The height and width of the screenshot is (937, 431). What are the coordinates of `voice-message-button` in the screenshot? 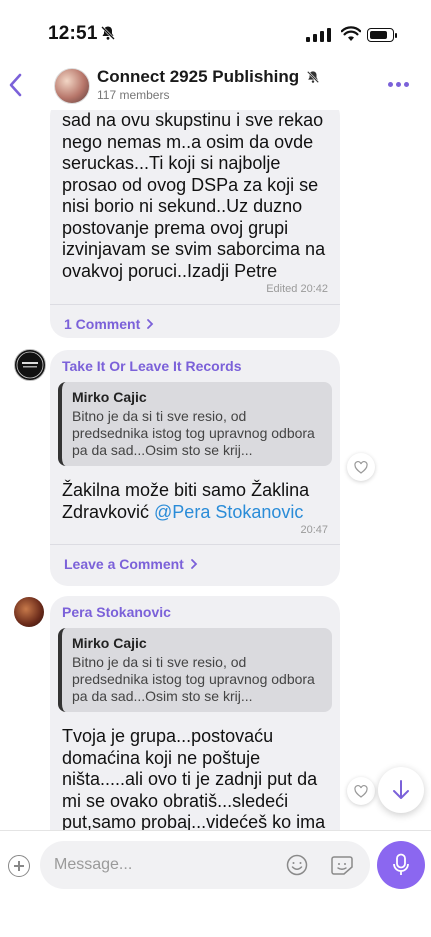 It's located at (401, 865).